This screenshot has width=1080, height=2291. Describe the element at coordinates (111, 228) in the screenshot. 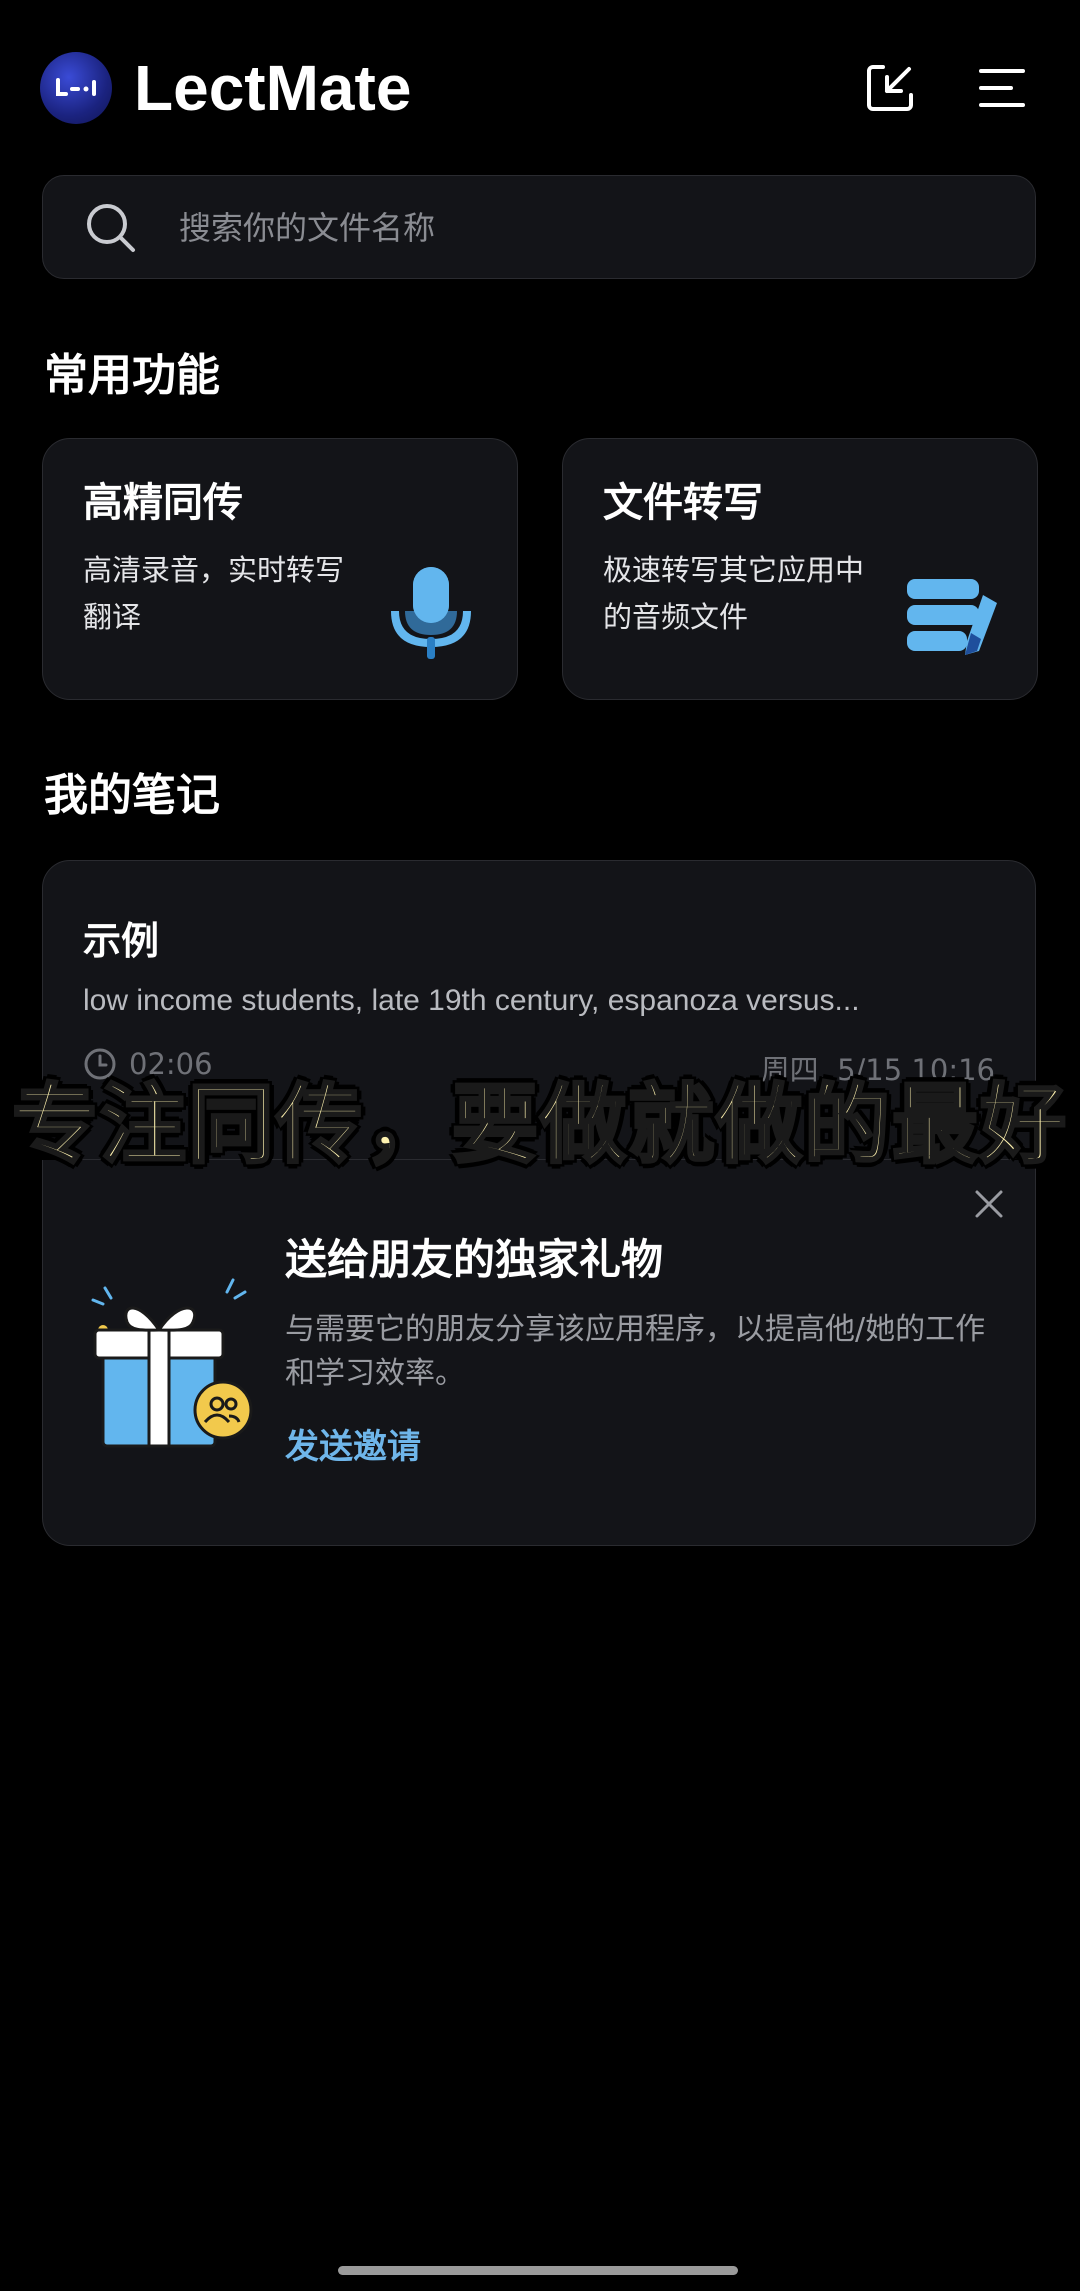

I see `search-icon` at that location.